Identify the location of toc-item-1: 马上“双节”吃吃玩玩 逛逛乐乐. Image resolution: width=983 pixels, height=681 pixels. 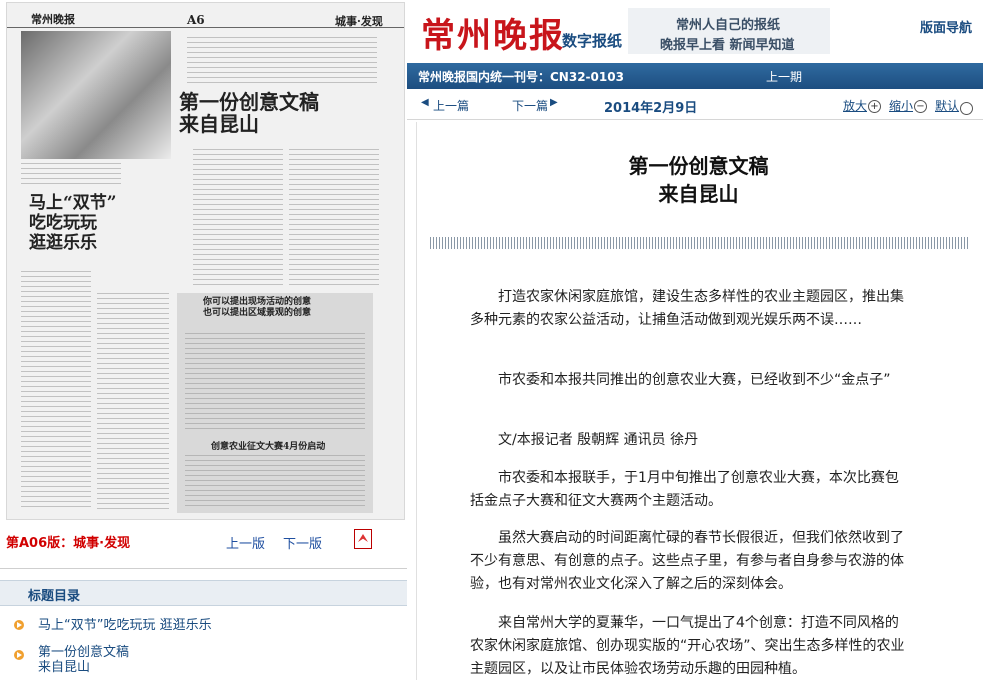
(125, 625).